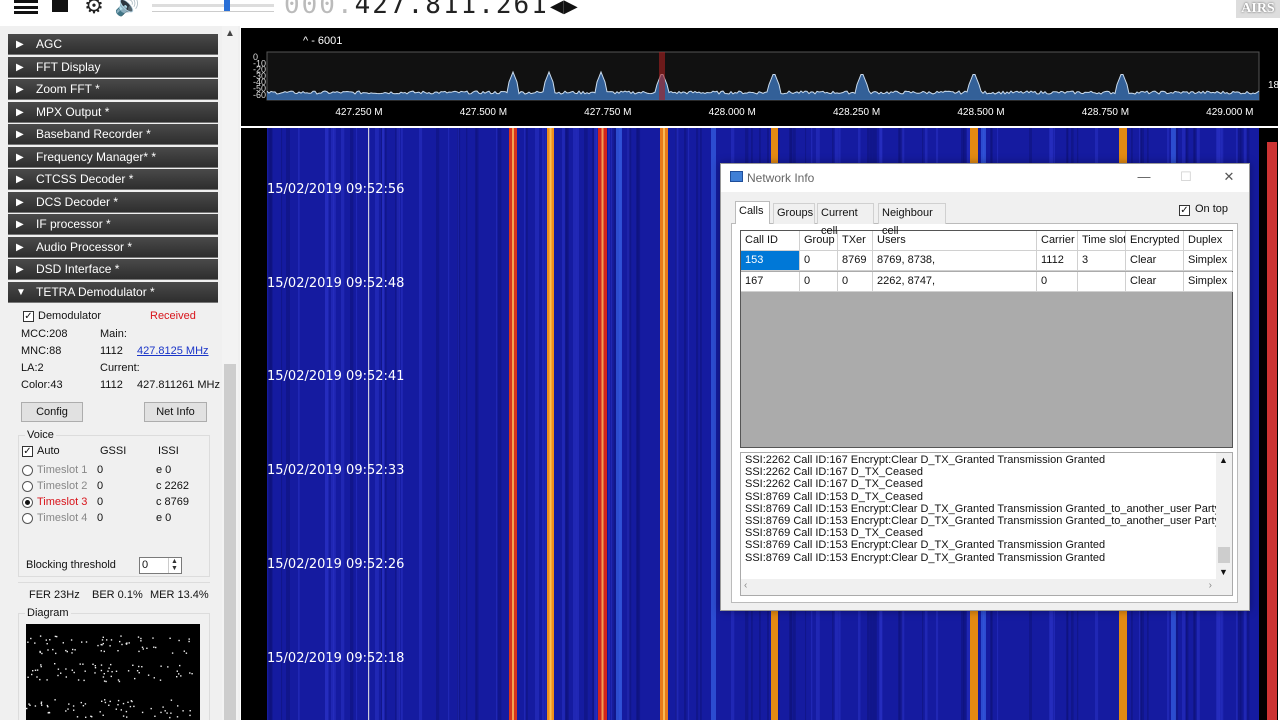 Image resolution: width=1280 pixels, height=720 pixels. What do you see at coordinates (955, 282) in the screenshot?
I see `grid-cell: 2262, 8747,` at bounding box center [955, 282].